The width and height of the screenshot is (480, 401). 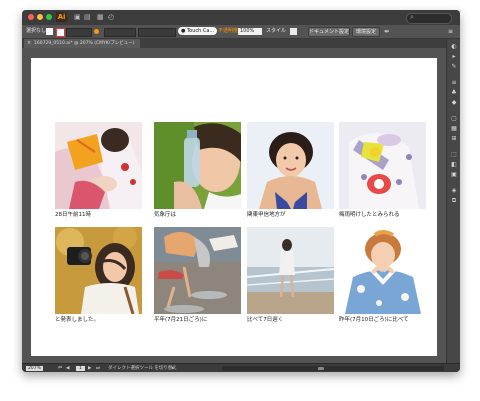 What do you see at coordinates (454, 174) in the screenshot?
I see `artboards-panel-icon: ▣` at bounding box center [454, 174].